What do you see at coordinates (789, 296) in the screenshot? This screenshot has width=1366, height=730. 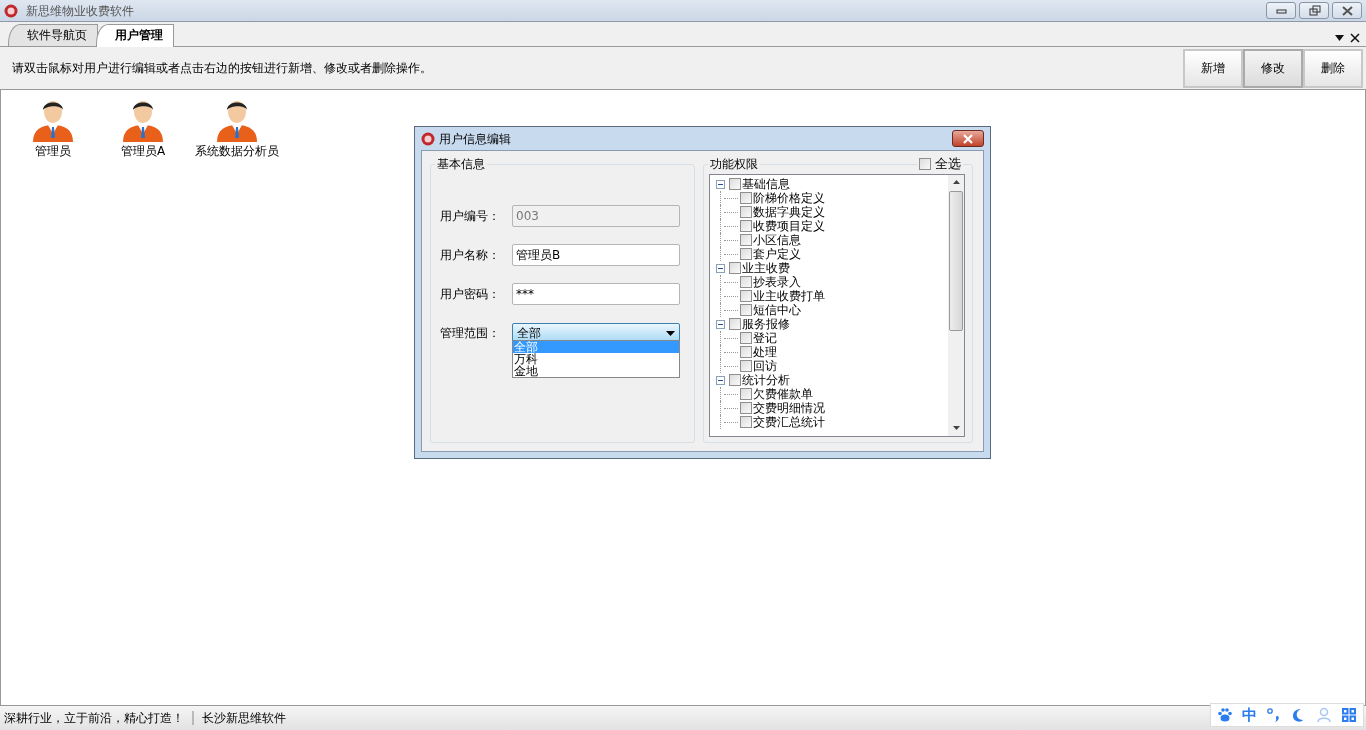 I see `tree-item-label: 业主收费打单` at bounding box center [789, 296].